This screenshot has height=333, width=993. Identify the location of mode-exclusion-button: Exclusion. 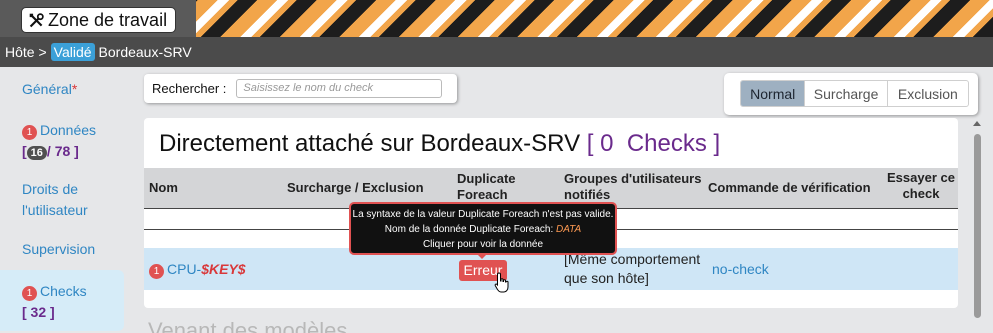
(928, 93).